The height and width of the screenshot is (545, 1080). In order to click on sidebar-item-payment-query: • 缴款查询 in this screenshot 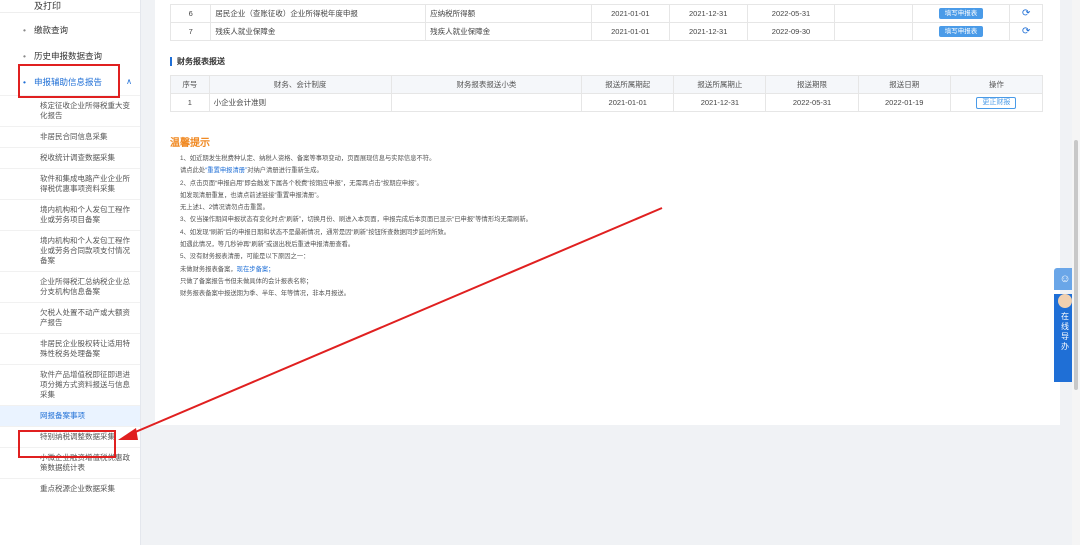, I will do `click(70, 30)`.